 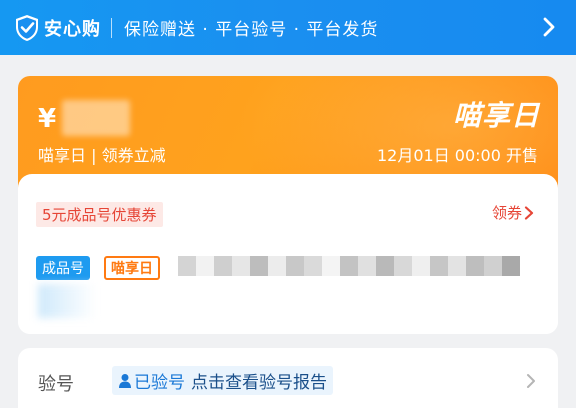 I want to click on tag-event: 喵享日, so click(x=132, y=268).